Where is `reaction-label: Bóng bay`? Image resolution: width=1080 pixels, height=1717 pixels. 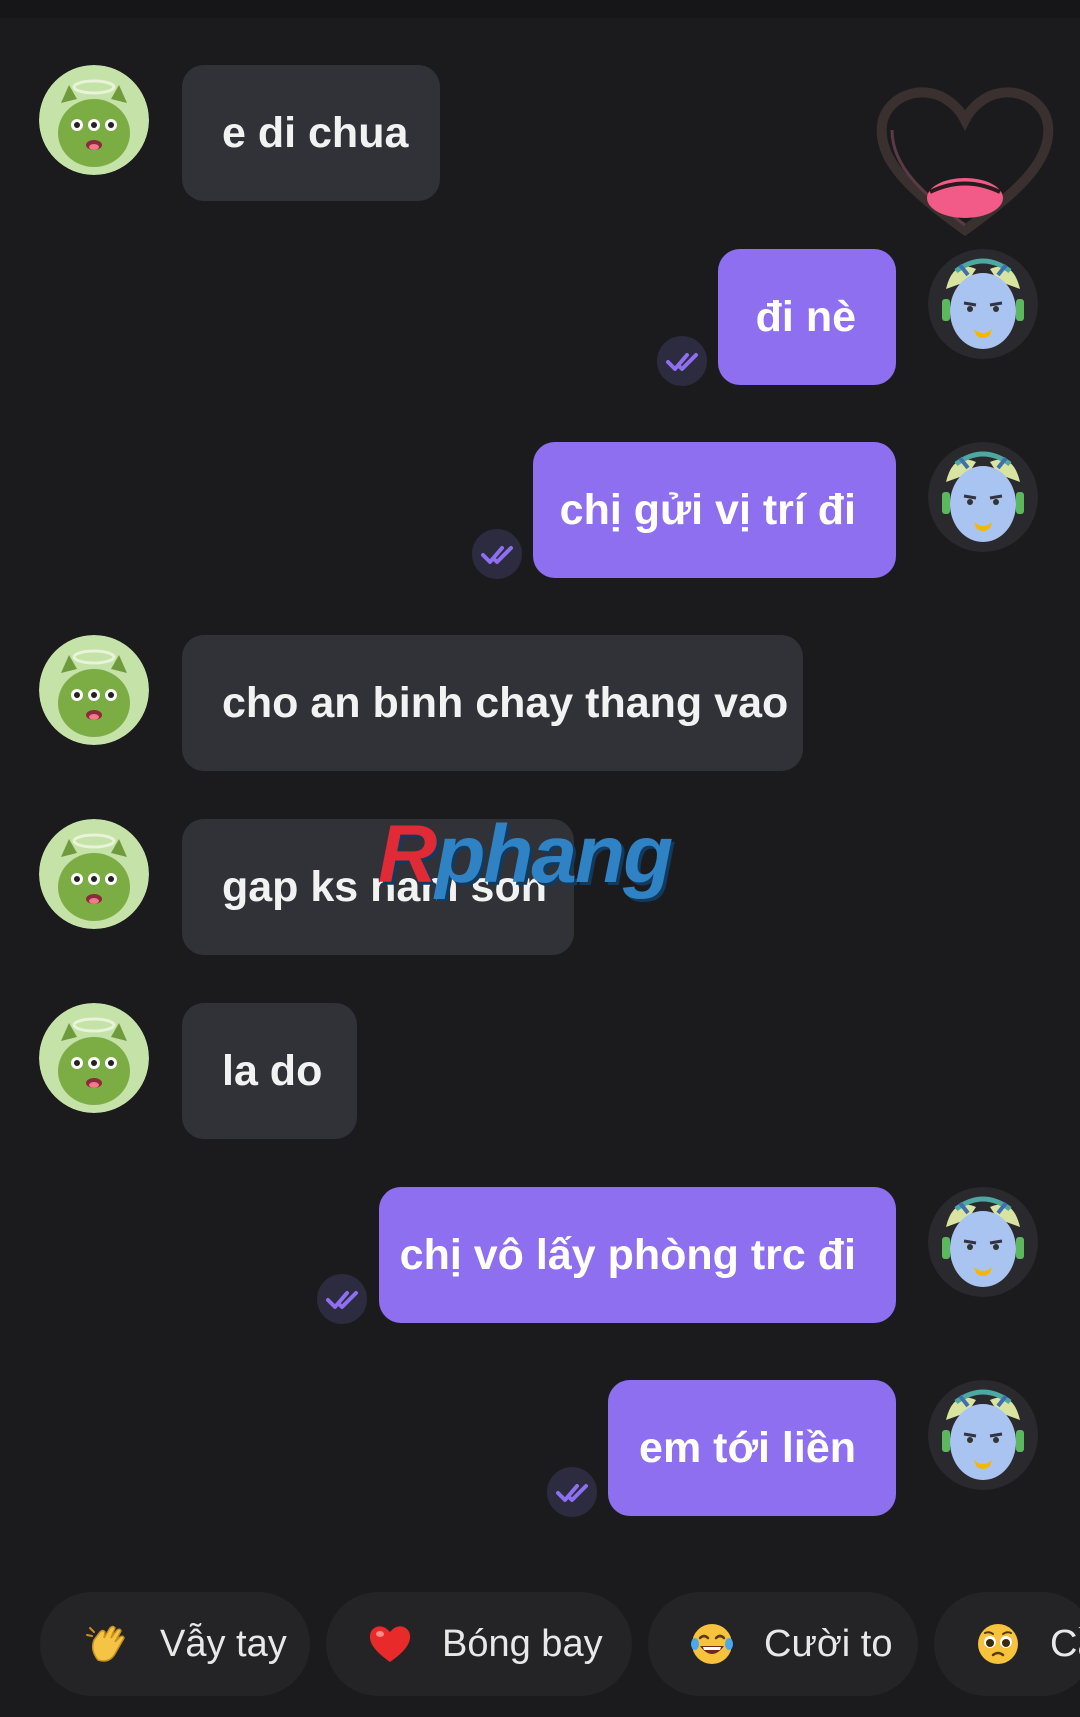
reaction-label: Bóng bay is located at coordinates (522, 1643).